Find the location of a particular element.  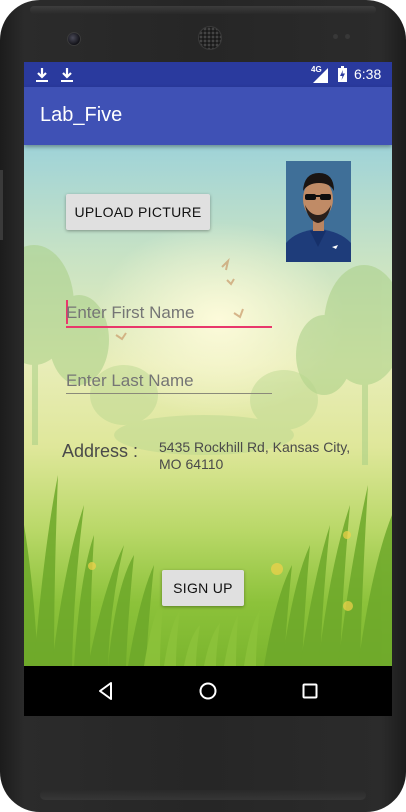

profile-photo is located at coordinates (318, 211).